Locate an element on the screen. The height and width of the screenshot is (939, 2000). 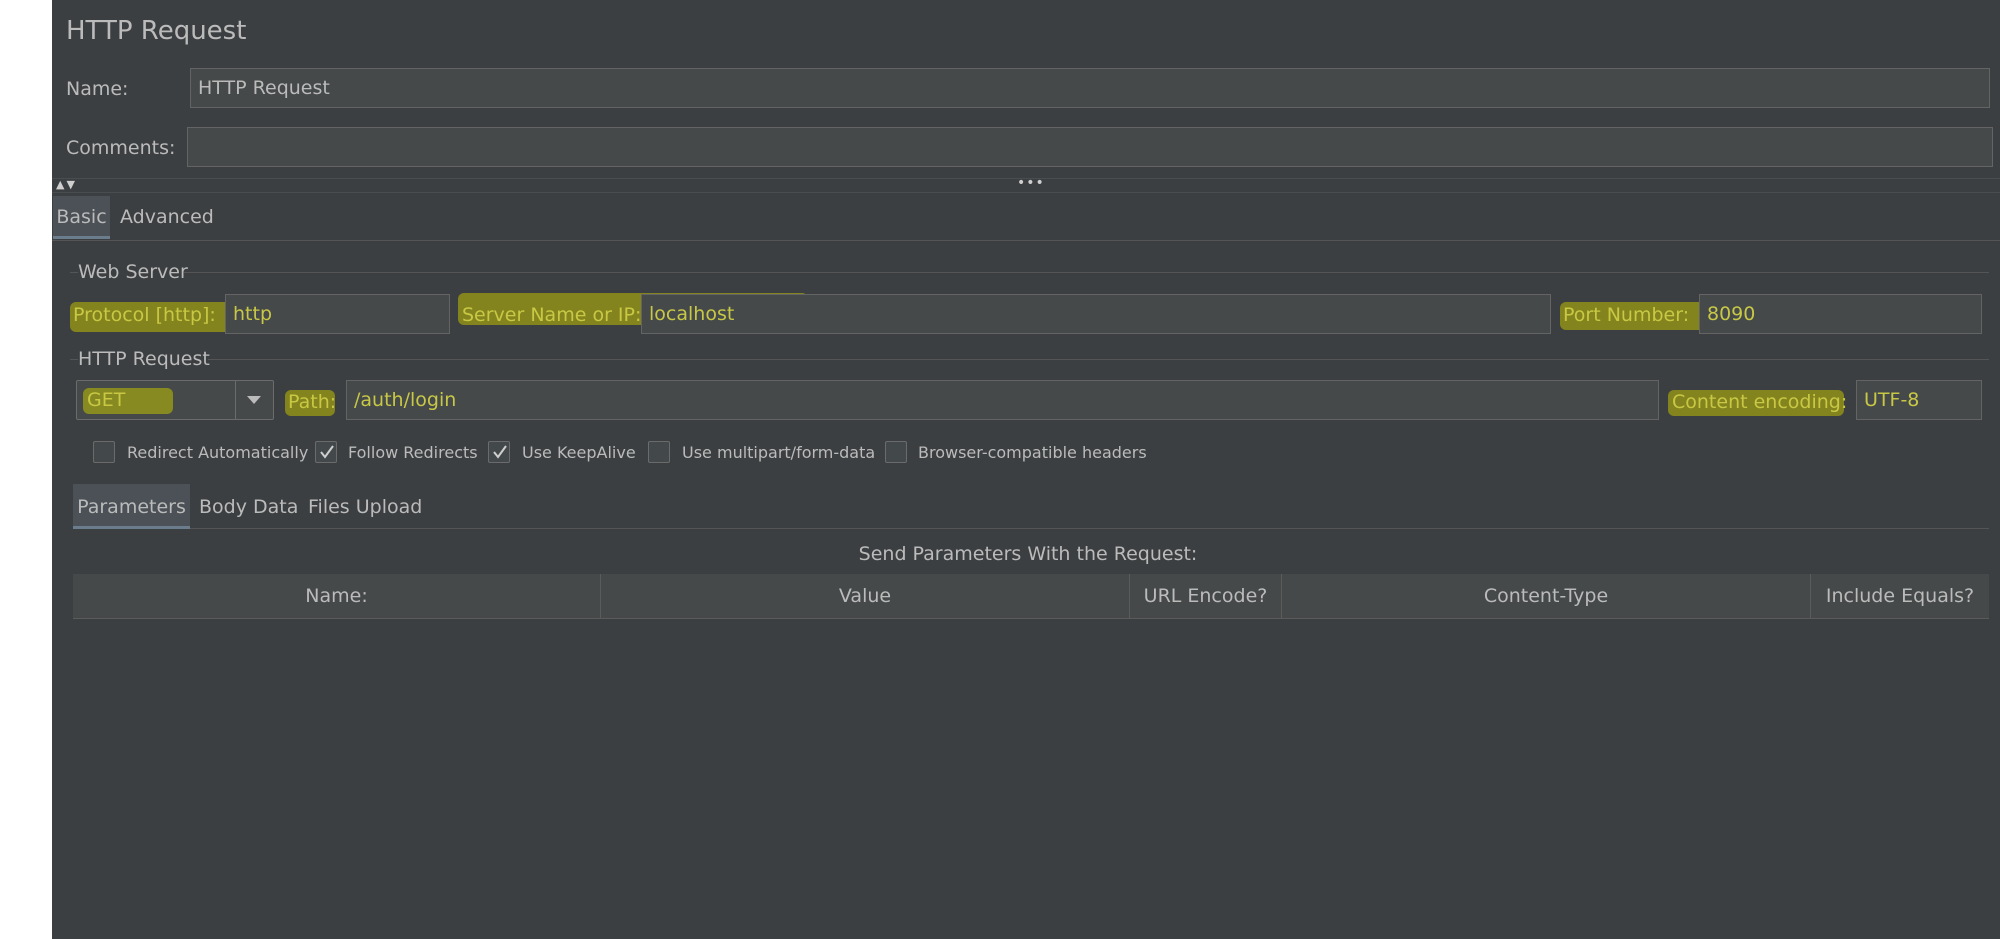
path-field: /auth/login is located at coordinates (1002, 400).